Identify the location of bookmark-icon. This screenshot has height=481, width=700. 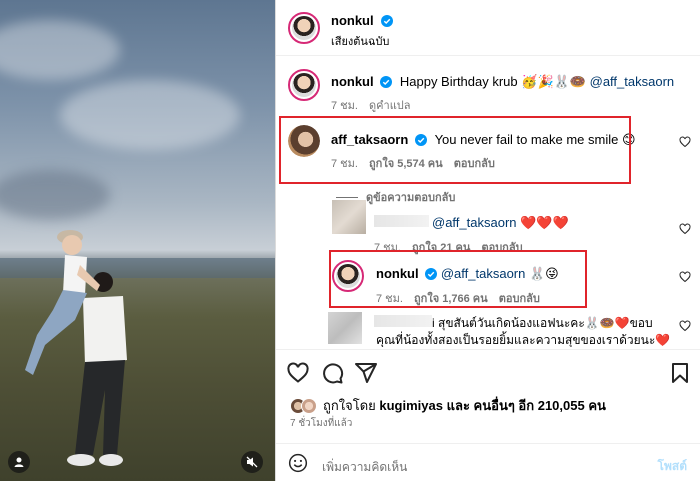
(680, 373).